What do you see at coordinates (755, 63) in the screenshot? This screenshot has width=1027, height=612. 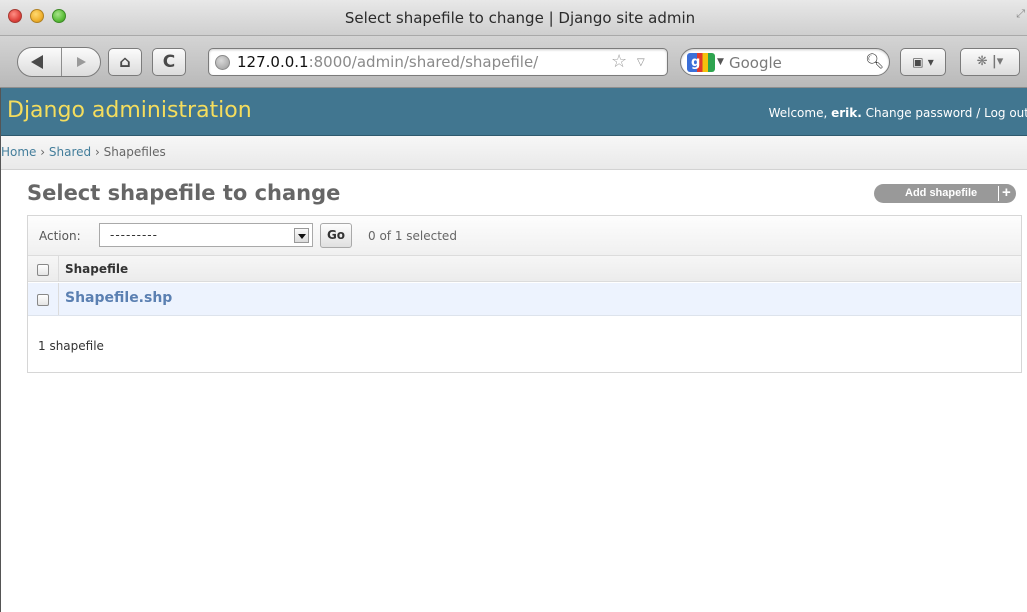 I see `search-engine-label: Google` at bounding box center [755, 63].